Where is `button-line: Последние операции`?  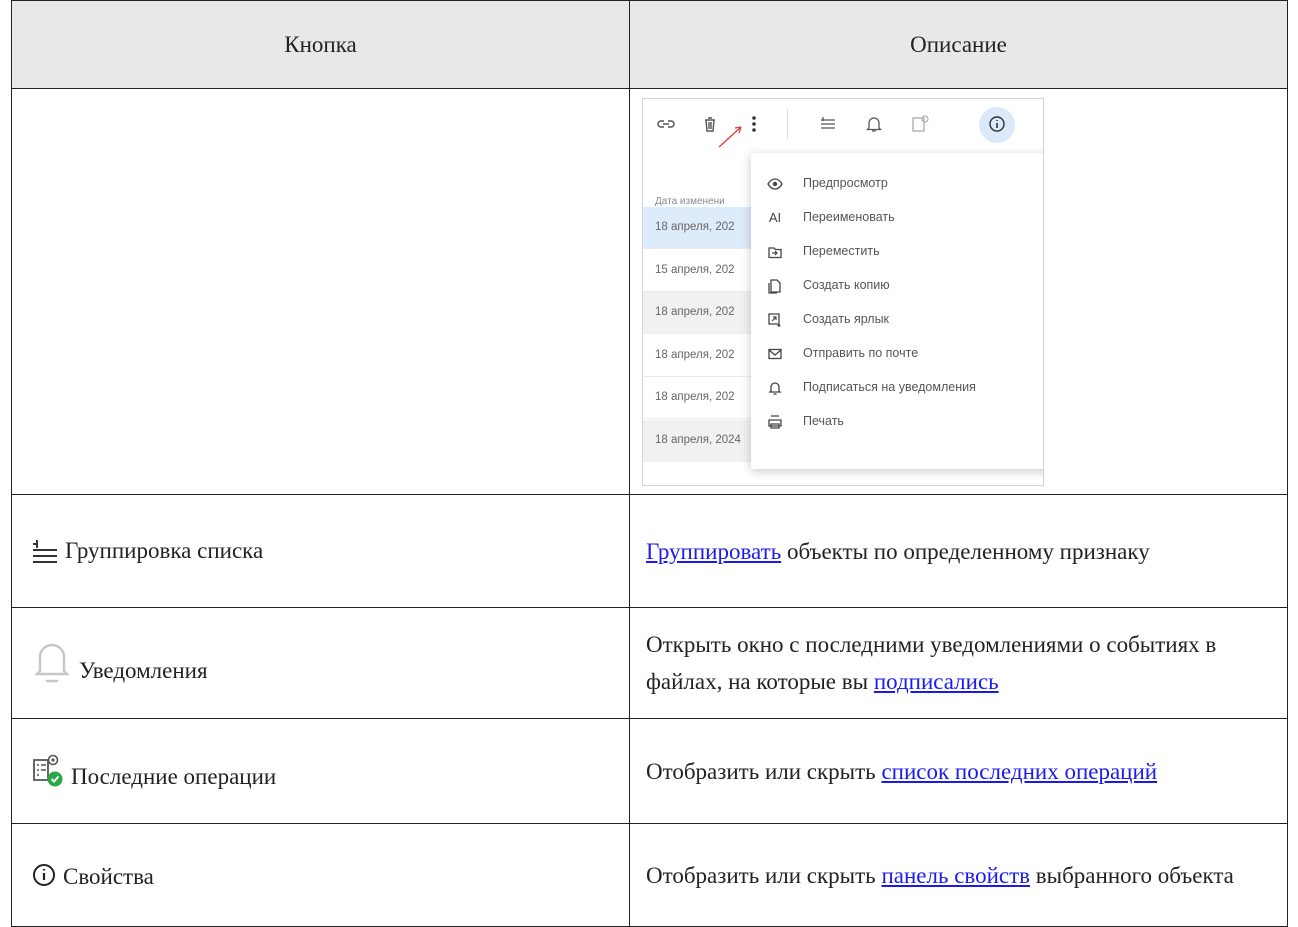
button-line: Последние операции is located at coordinates (330, 771).